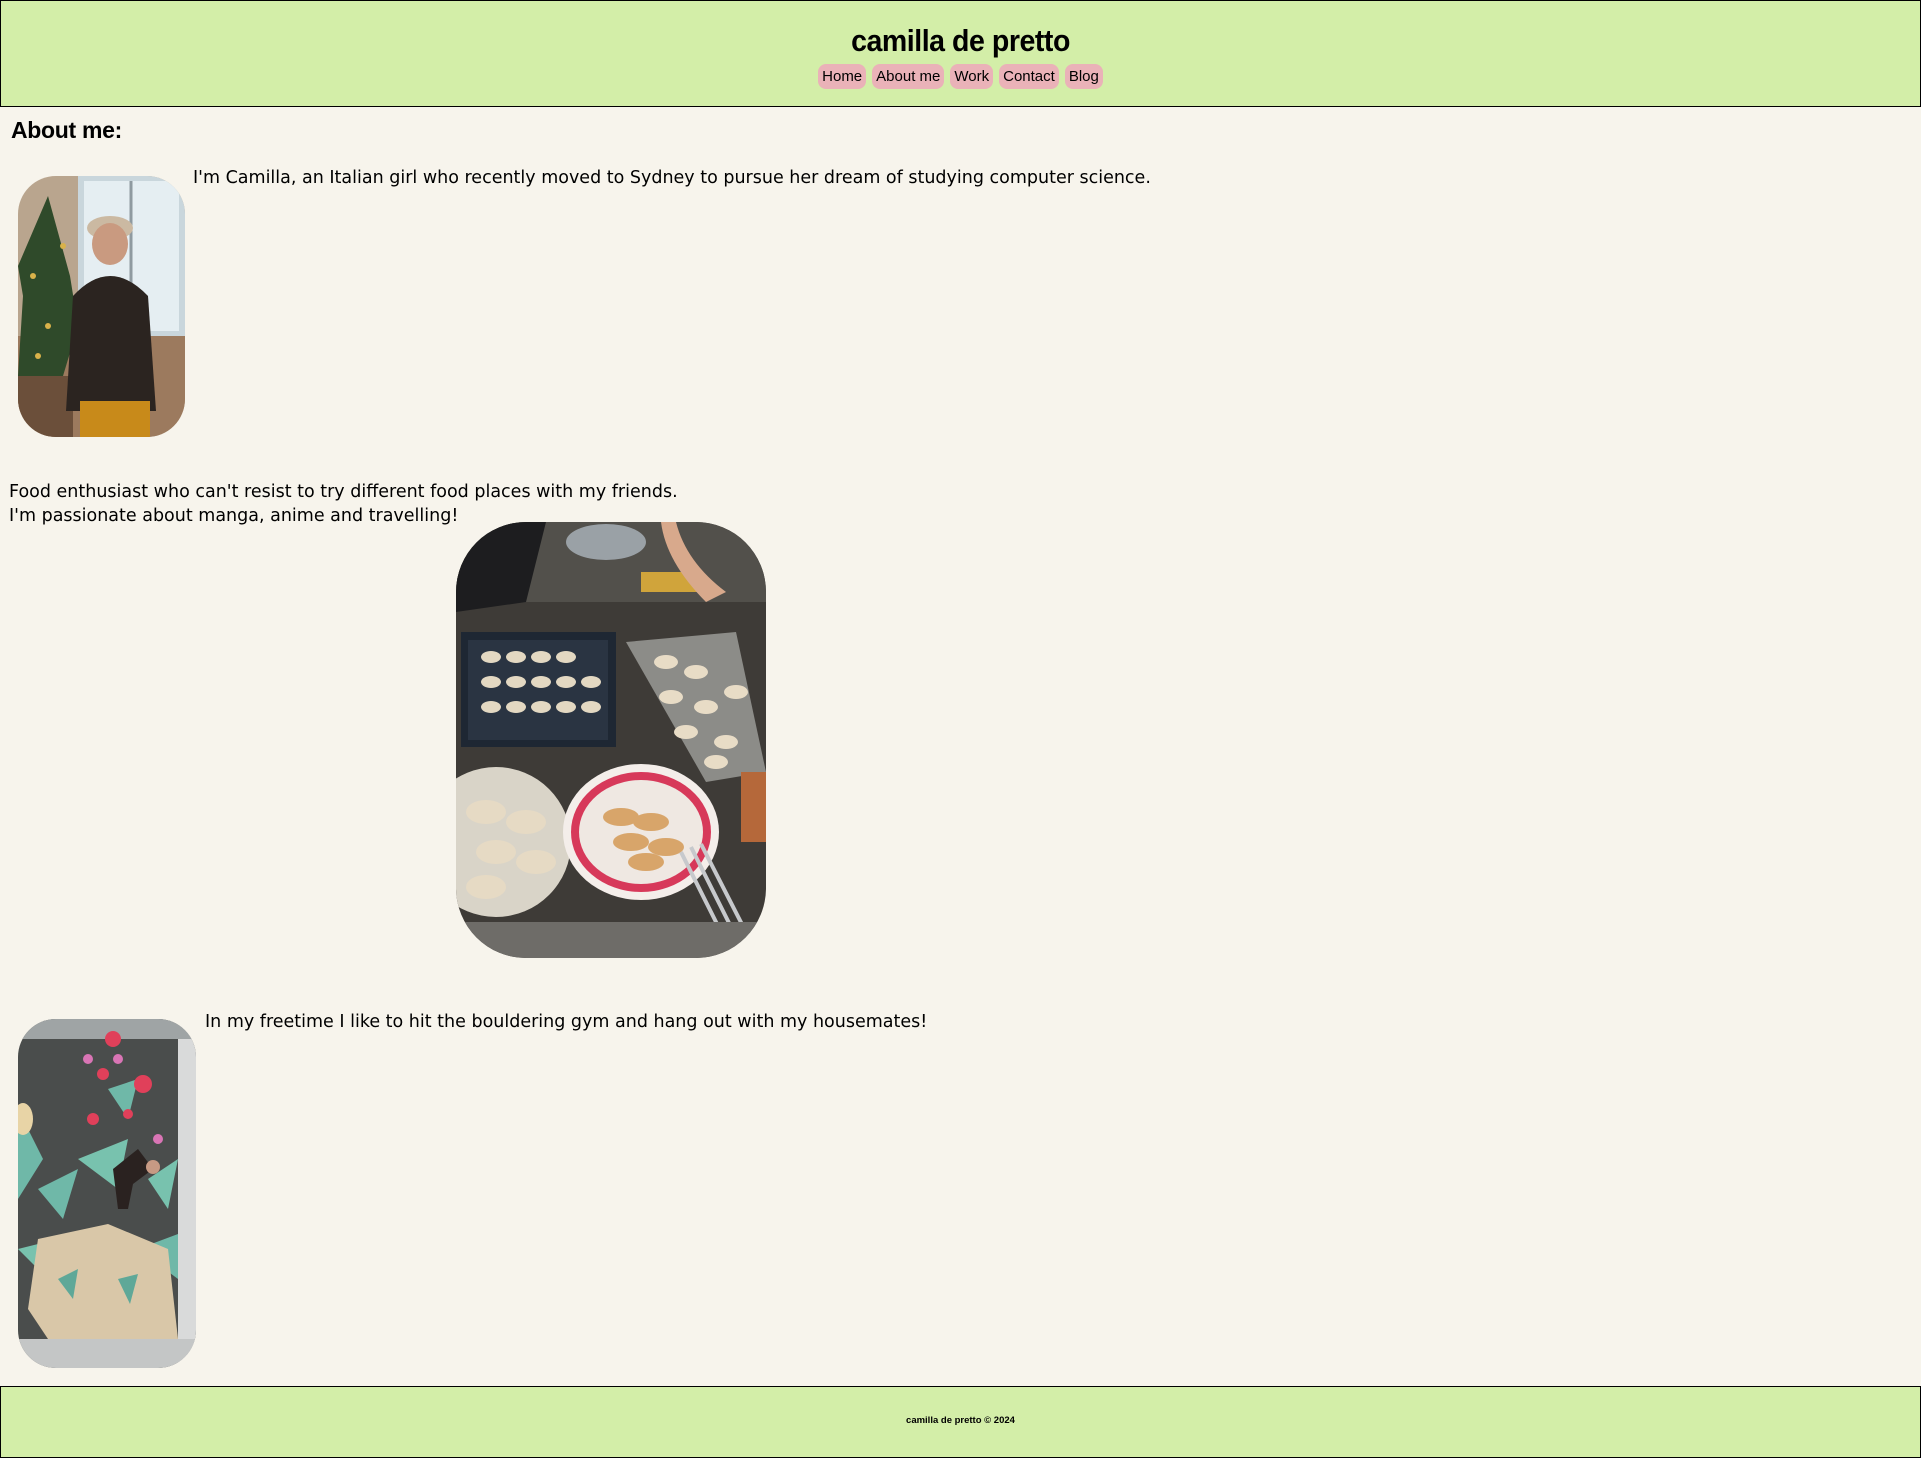  What do you see at coordinates (960, 40) in the screenshot?
I see `site-title: camilla de pretto` at bounding box center [960, 40].